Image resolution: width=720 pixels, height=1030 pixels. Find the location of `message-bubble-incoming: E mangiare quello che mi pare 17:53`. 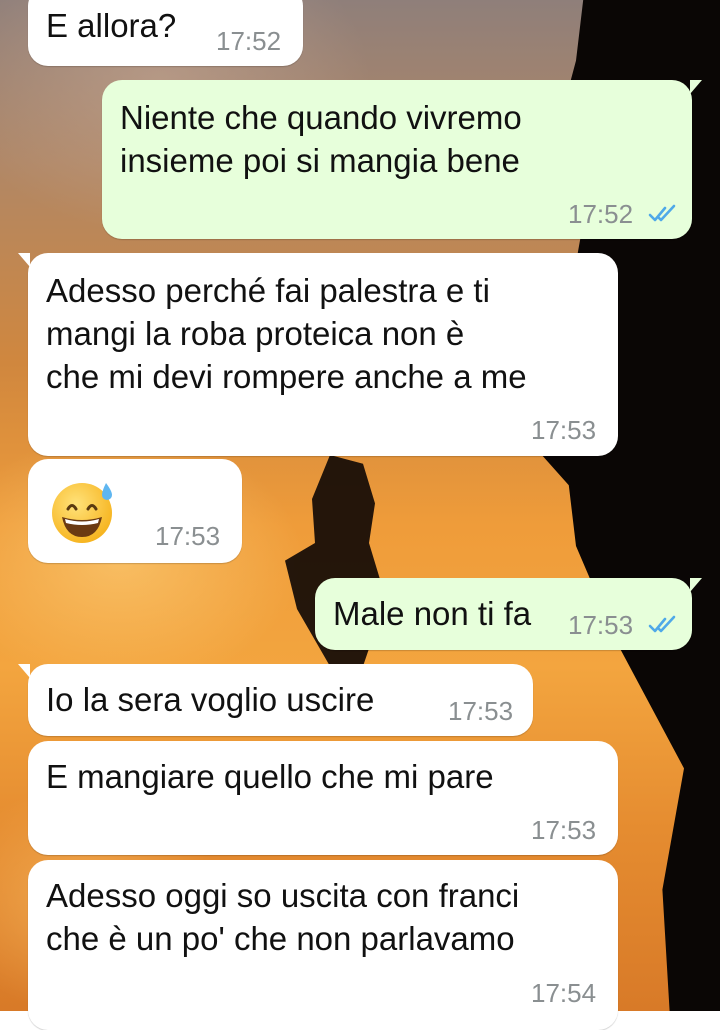

message-bubble-incoming: E mangiare quello che mi pare 17:53 is located at coordinates (323, 798).